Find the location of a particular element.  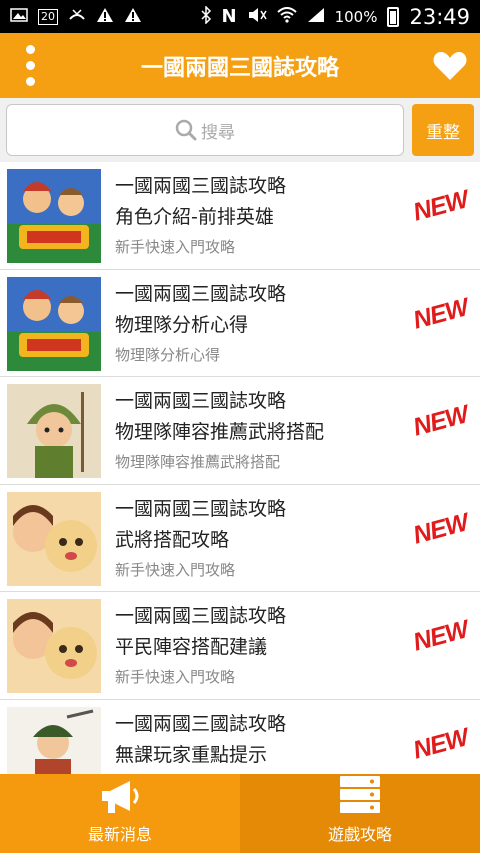

wifi-icon is located at coordinates (286, 16).